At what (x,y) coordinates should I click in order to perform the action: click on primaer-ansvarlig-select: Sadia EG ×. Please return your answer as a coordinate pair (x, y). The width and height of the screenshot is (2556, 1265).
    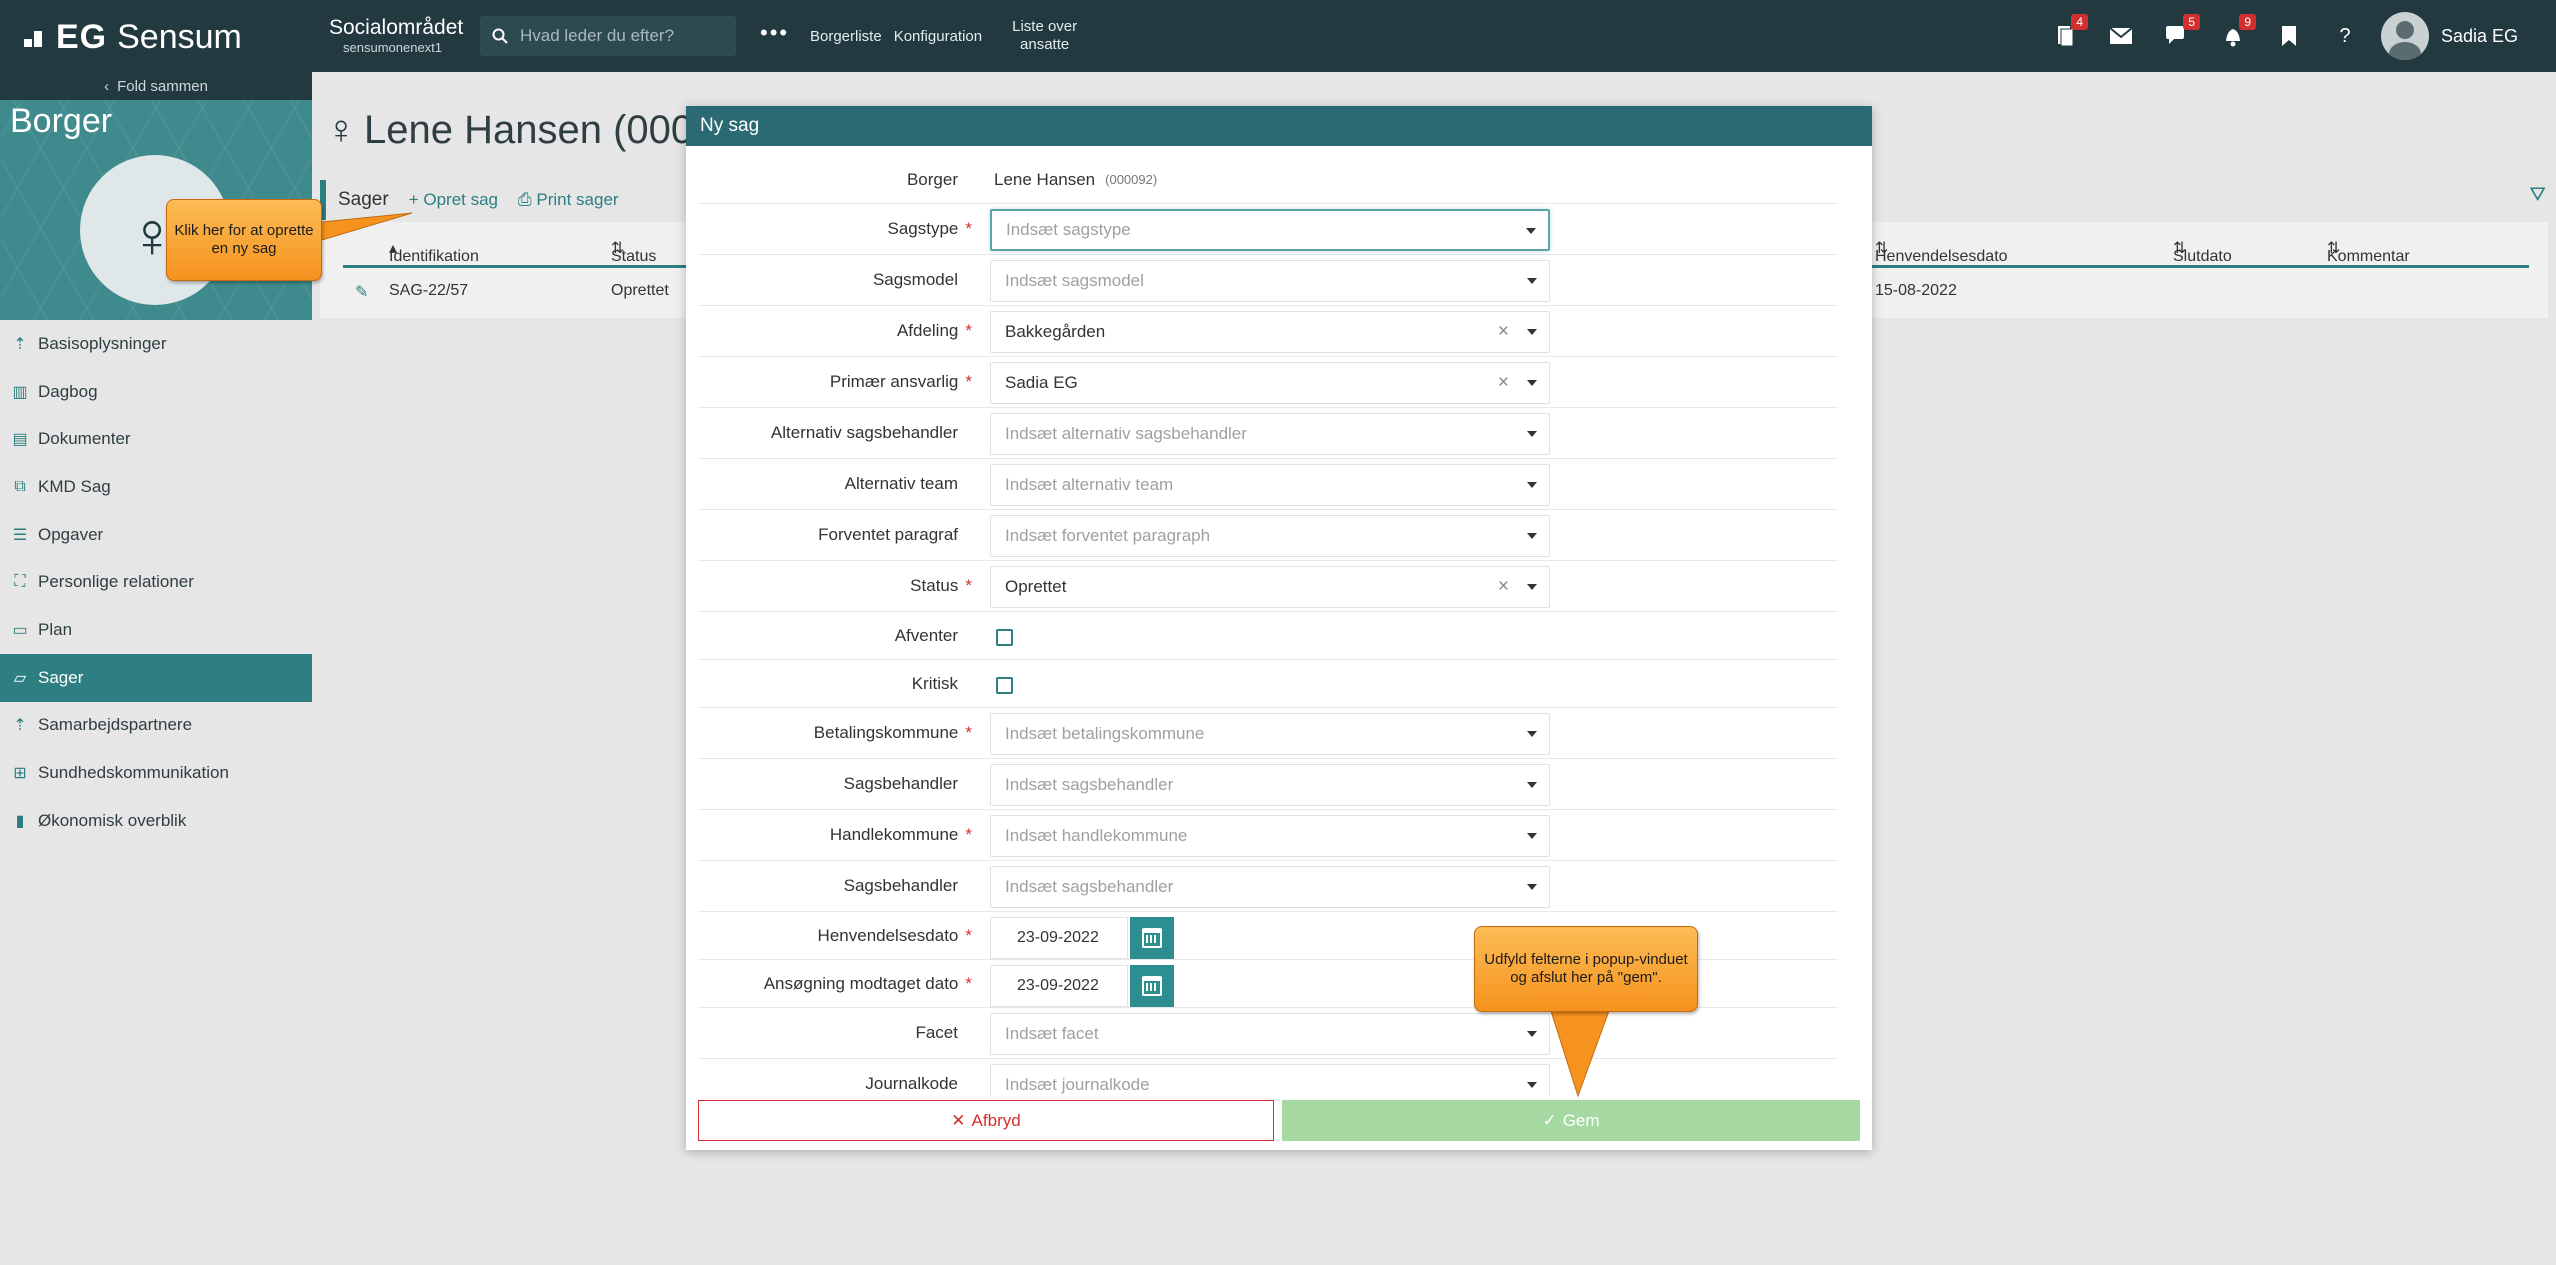
    Looking at the image, I should click on (1270, 383).